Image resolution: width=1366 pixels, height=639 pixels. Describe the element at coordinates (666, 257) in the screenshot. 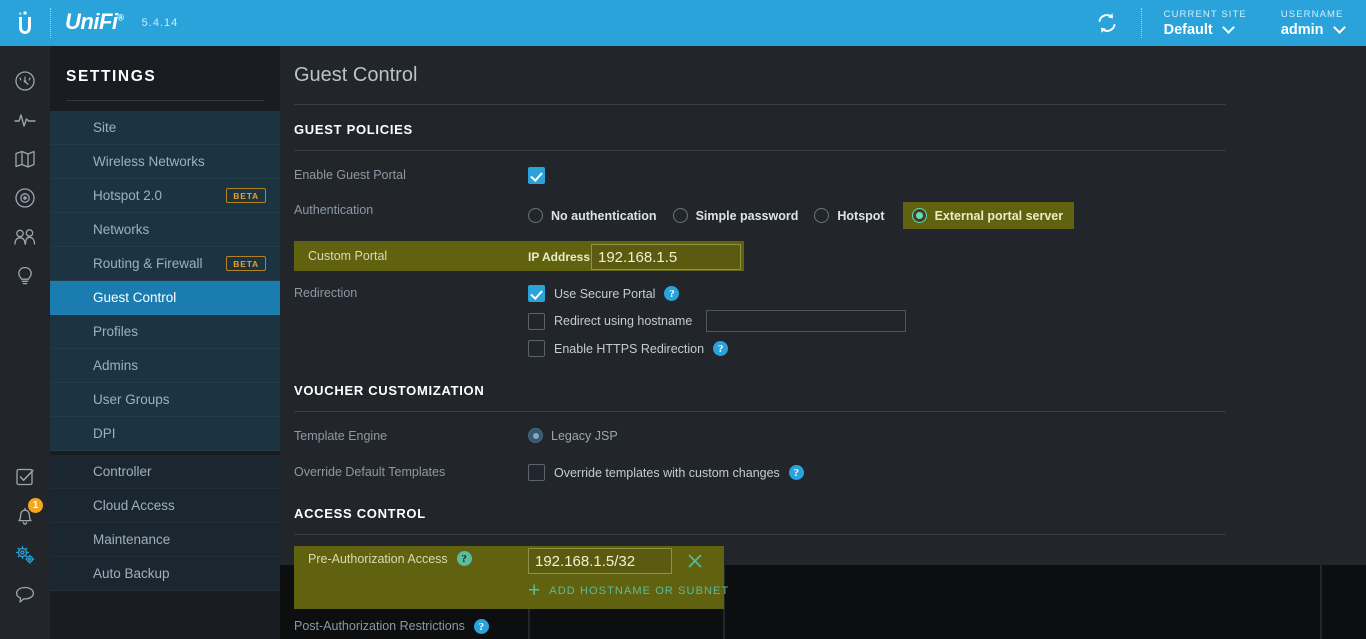

I see `custom-portal-ip-input` at that location.